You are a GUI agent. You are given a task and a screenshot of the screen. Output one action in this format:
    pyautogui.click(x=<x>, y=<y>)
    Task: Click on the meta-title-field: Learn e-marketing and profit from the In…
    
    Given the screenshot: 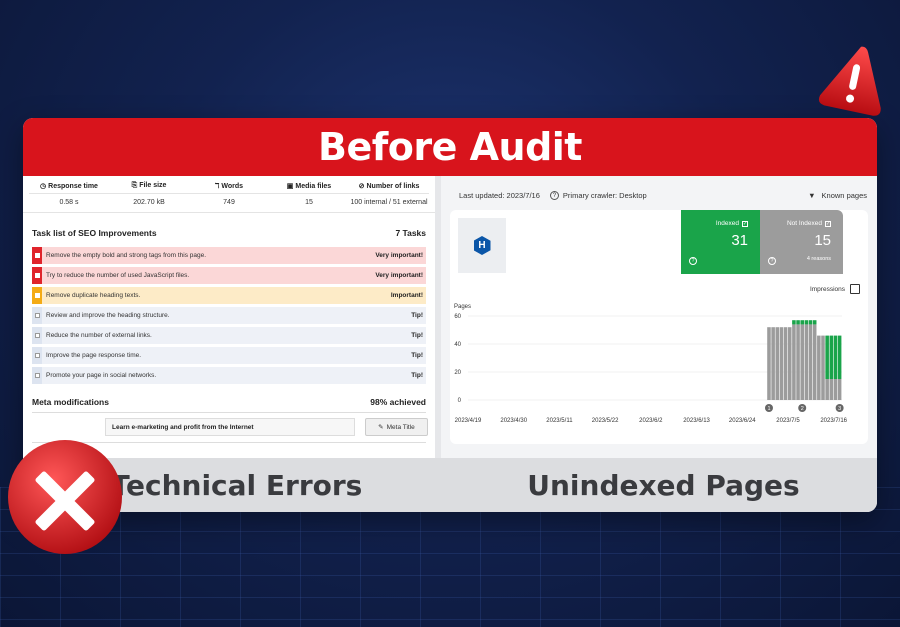 What is the action you would take?
    pyautogui.click(x=230, y=427)
    